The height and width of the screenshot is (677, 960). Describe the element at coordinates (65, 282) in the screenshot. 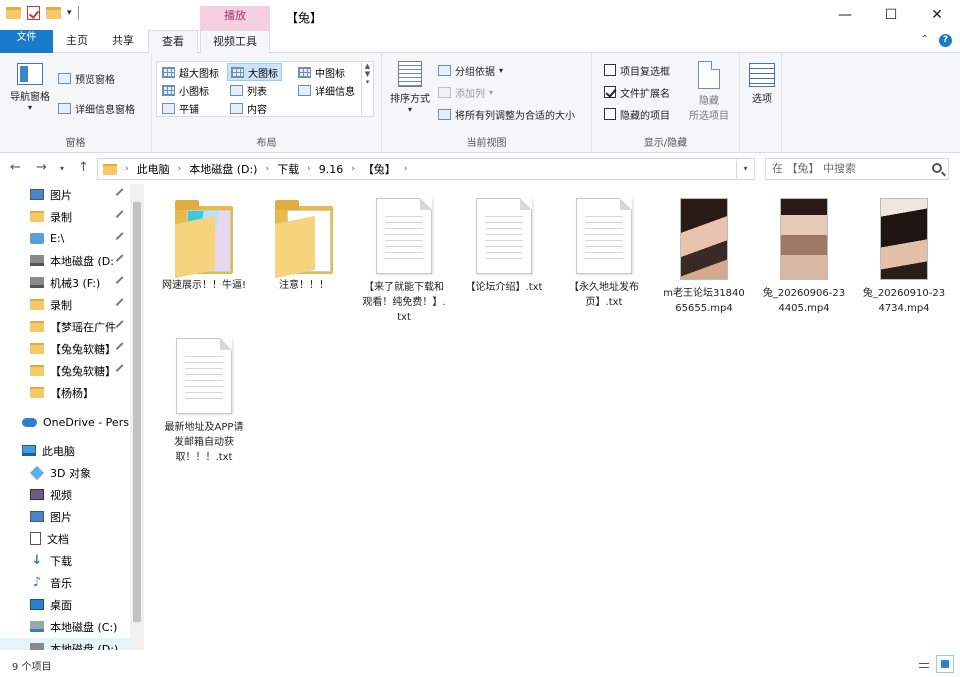

I see `nav-item: 机械3 (F:)` at that location.